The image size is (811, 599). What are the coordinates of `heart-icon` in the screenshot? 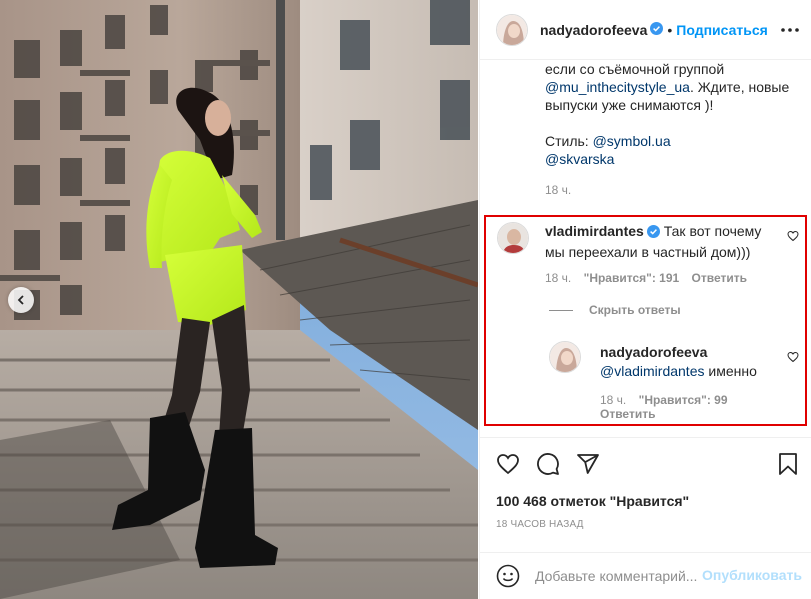 It's located at (508, 465).